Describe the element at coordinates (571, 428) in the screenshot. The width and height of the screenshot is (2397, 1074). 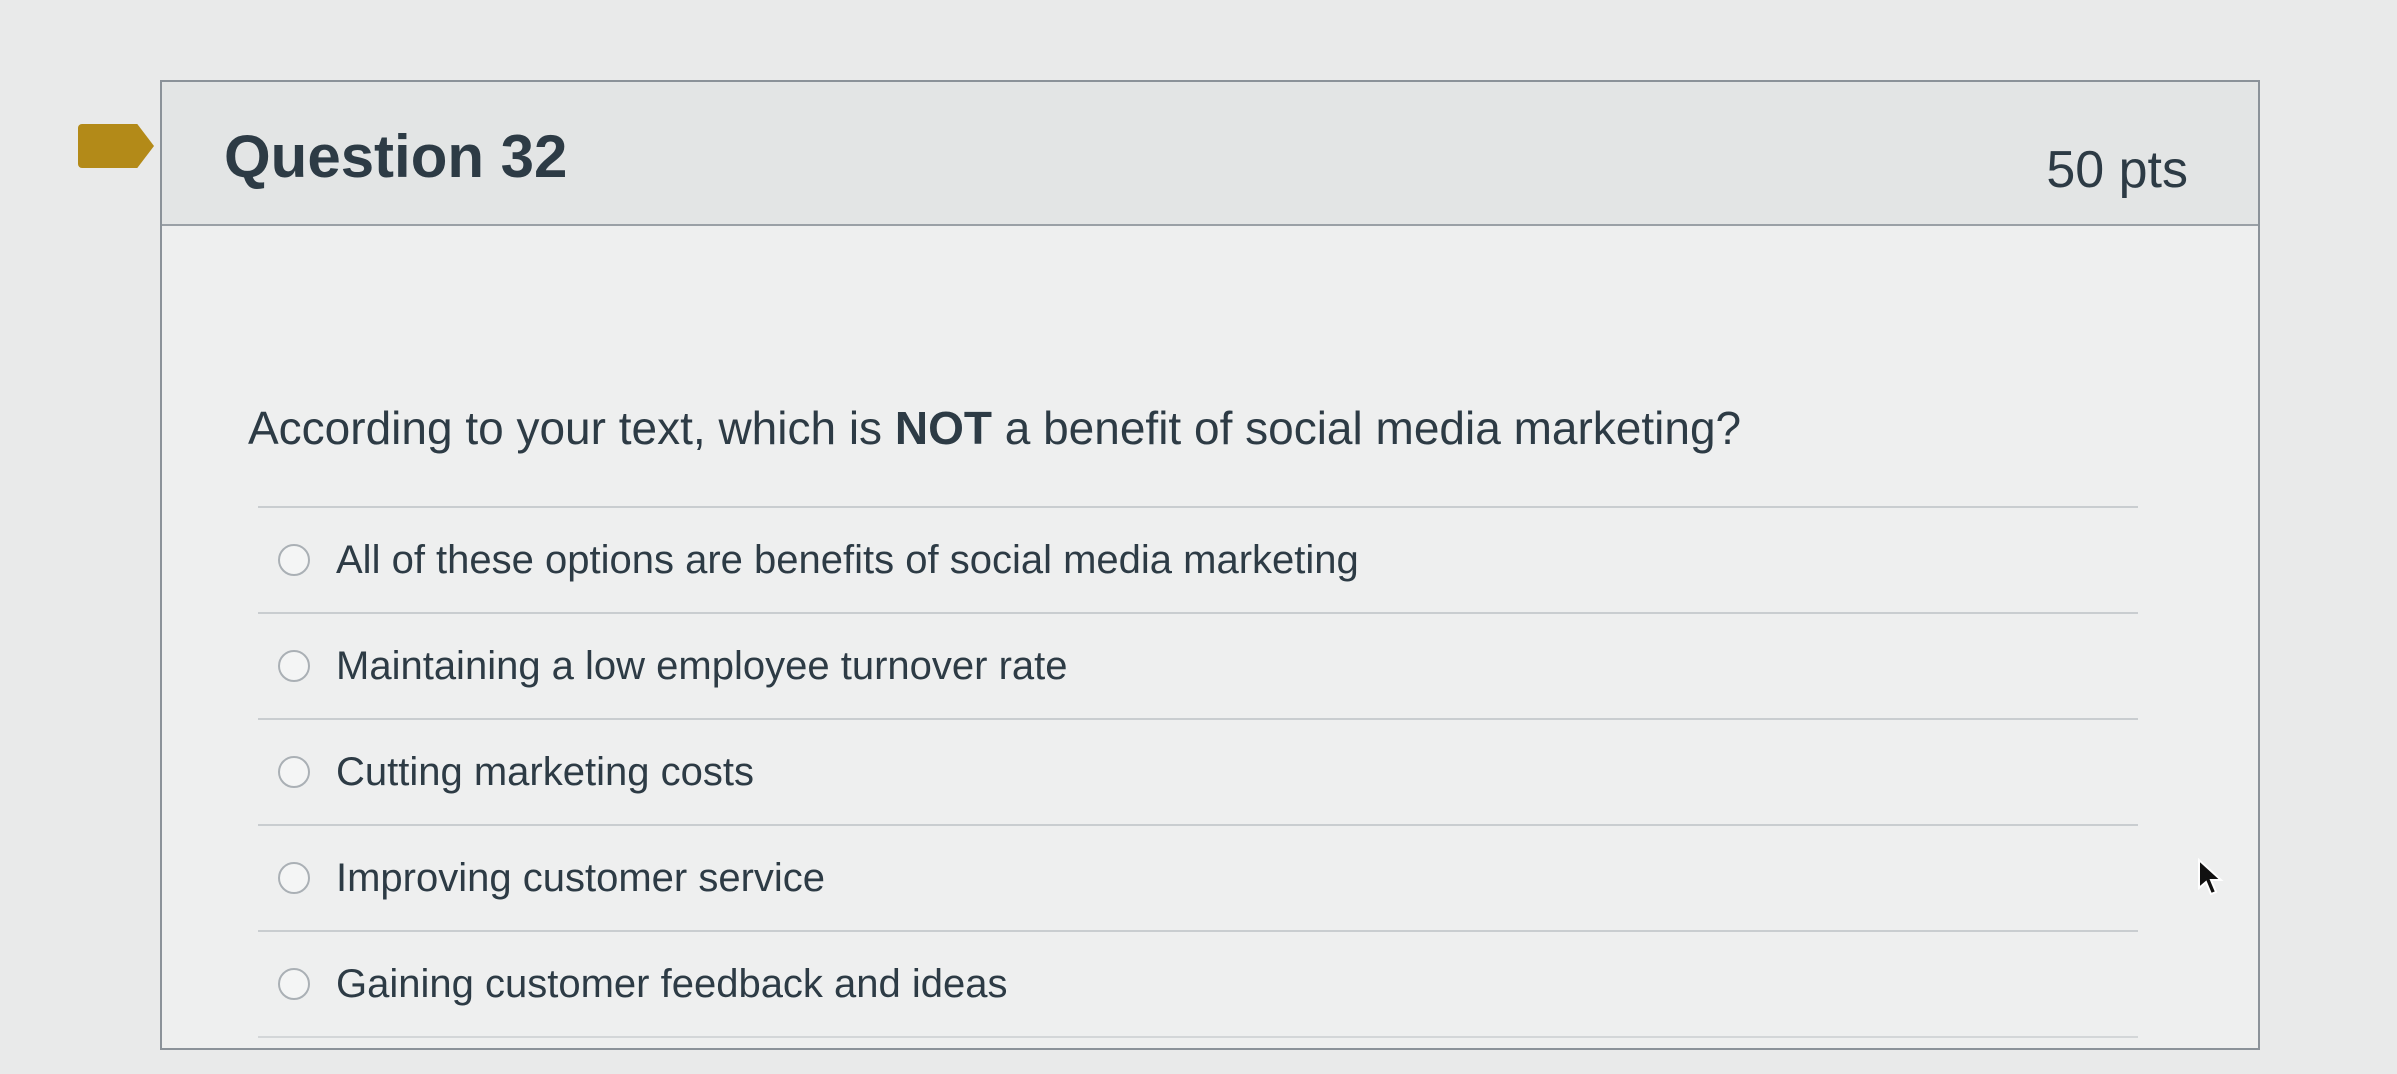
I see `question-text-before: According to your text, which is` at that location.